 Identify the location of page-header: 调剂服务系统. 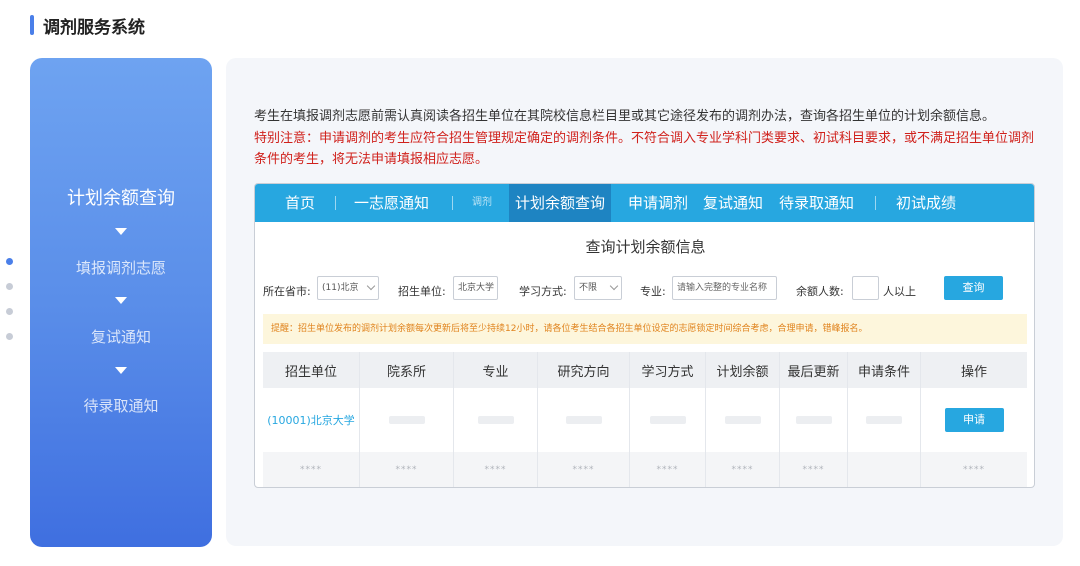
(87, 26).